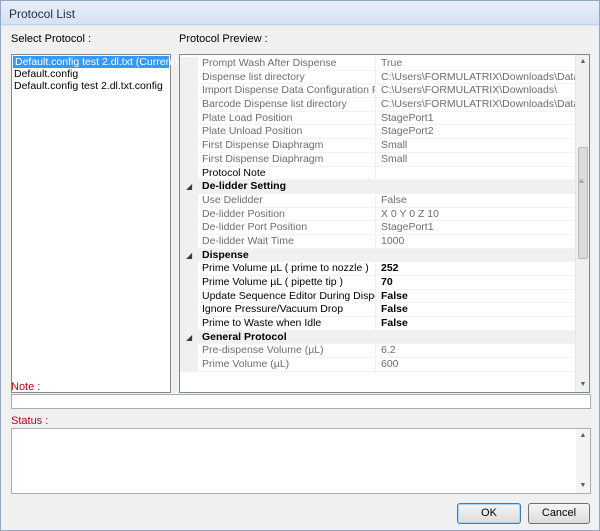 This screenshot has height=531, width=600. Describe the element at coordinates (289, 173) in the screenshot. I see `grid-property-name: Protocol Note` at that location.